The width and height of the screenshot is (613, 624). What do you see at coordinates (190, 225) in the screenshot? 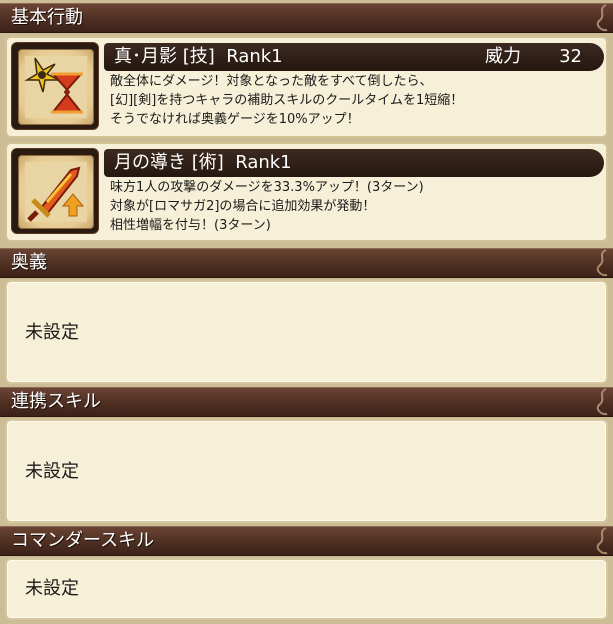
I see `description-line: 相性増幅を付与！(3ターン)` at bounding box center [190, 225].